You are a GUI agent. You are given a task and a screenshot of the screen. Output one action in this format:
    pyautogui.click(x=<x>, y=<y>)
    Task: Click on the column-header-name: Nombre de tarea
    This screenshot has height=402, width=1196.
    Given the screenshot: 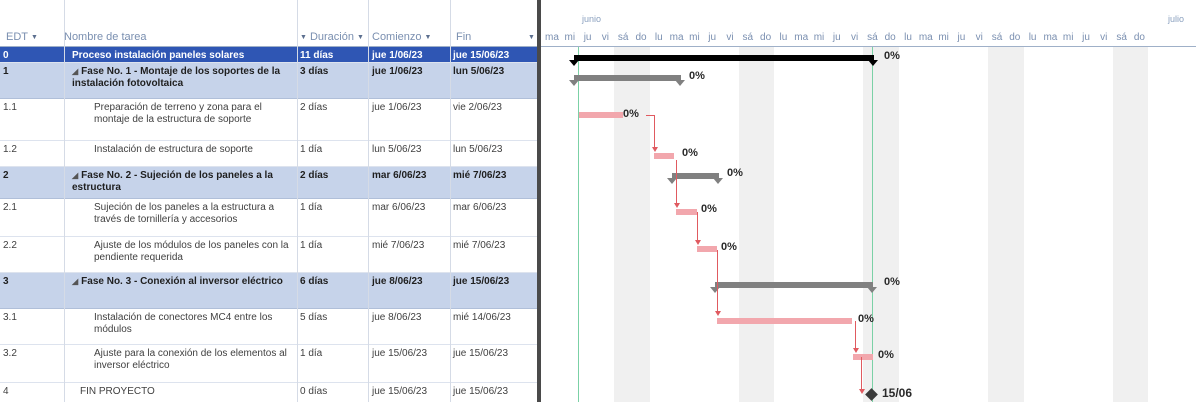 What is the action you would take?
    pyautogui.click(x=105, y=37)
    